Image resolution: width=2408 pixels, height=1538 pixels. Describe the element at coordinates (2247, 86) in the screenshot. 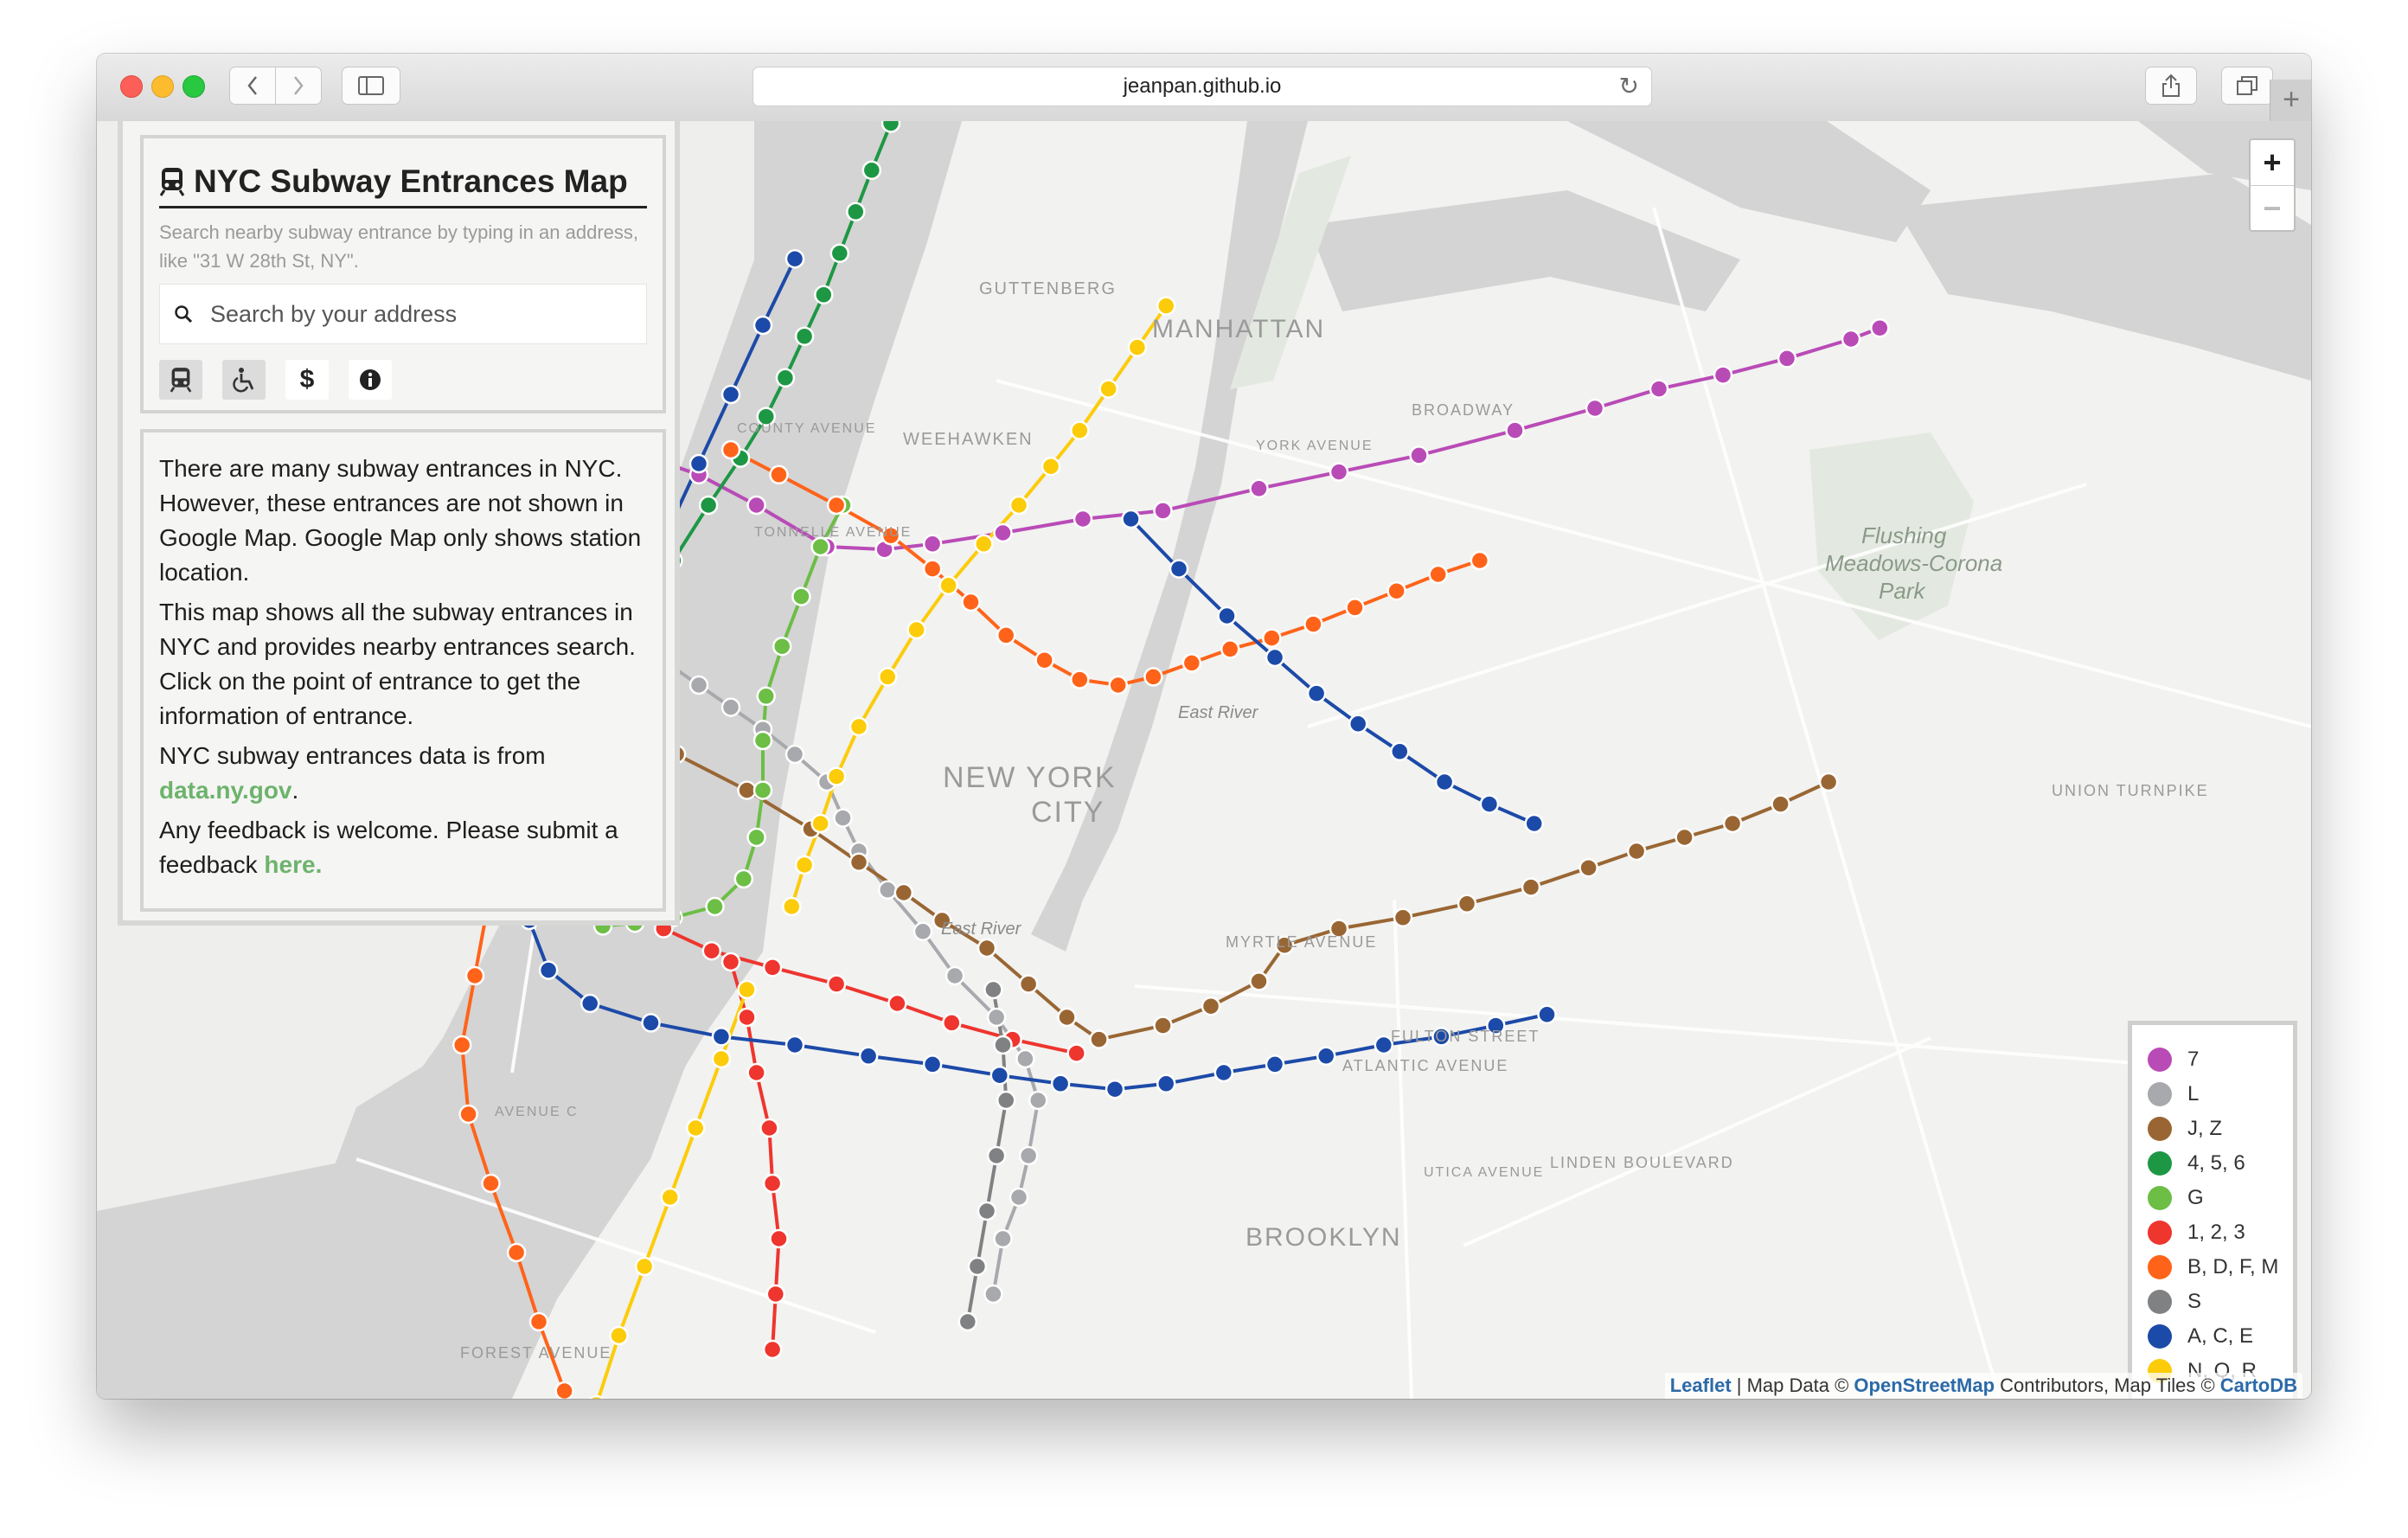

I see `tabs-overview-button` at that location.